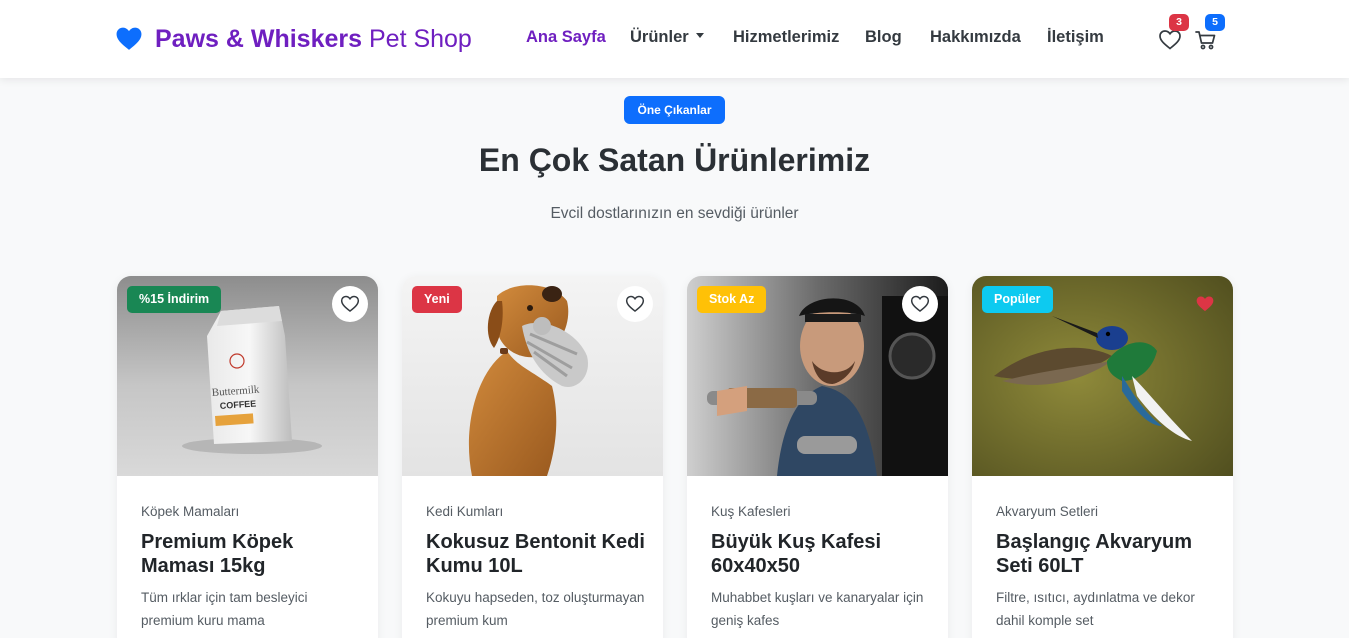 The image size is (1349, 638). I want to click on section-subtitle: Evcil dostlarınızın en sevdiği ürünler, so click(674, 213).